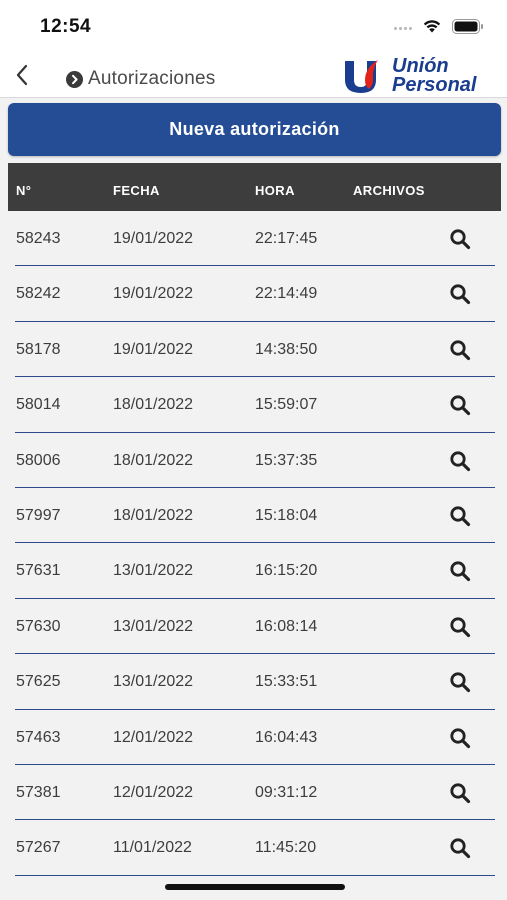 Image resolution: width=507 pixels, height=900 pixels. I want to click on row-time: 09:31:12, so click(286, 792).